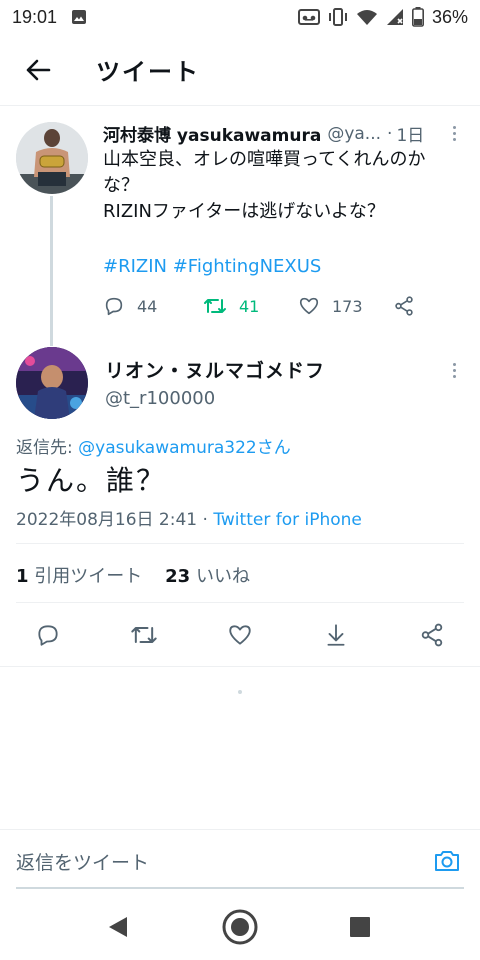  What do you see at coordinates (454, 370) in the screenshot?
I see `main-more-button` at bounding box center [454, 370].